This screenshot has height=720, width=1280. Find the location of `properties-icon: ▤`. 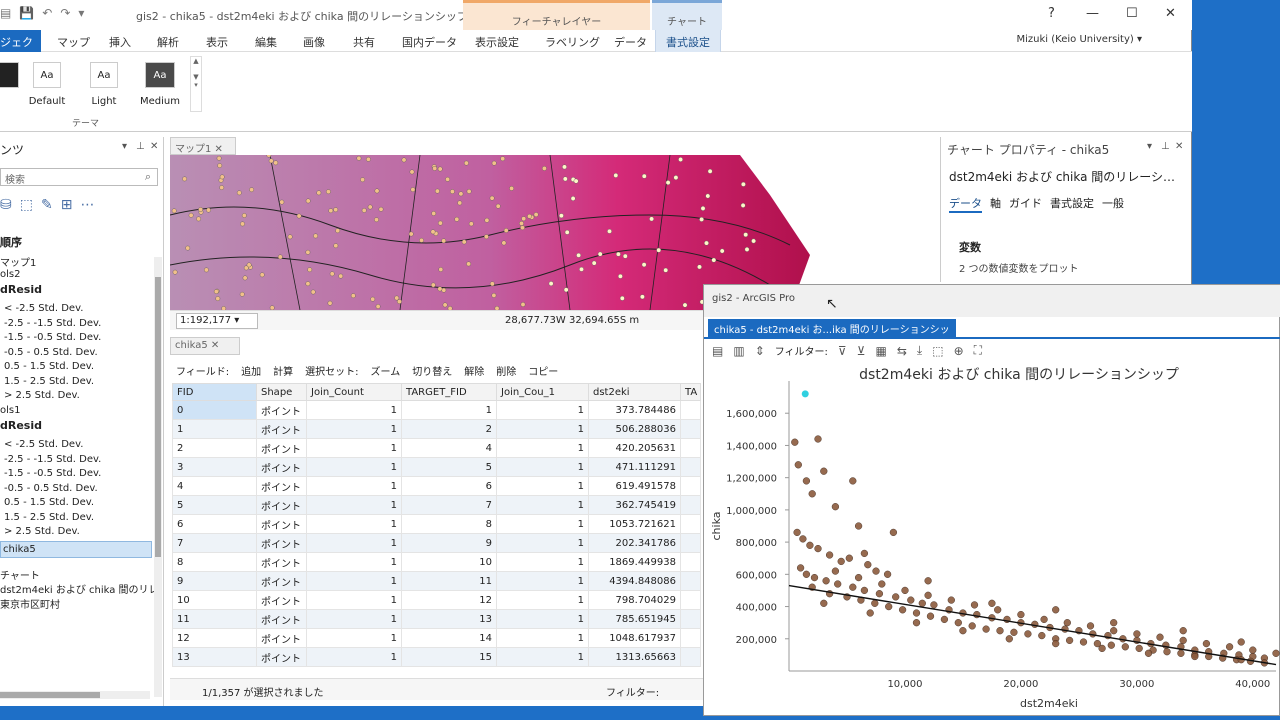

properties-icon: ▤ is located at coordinates (717, 351).